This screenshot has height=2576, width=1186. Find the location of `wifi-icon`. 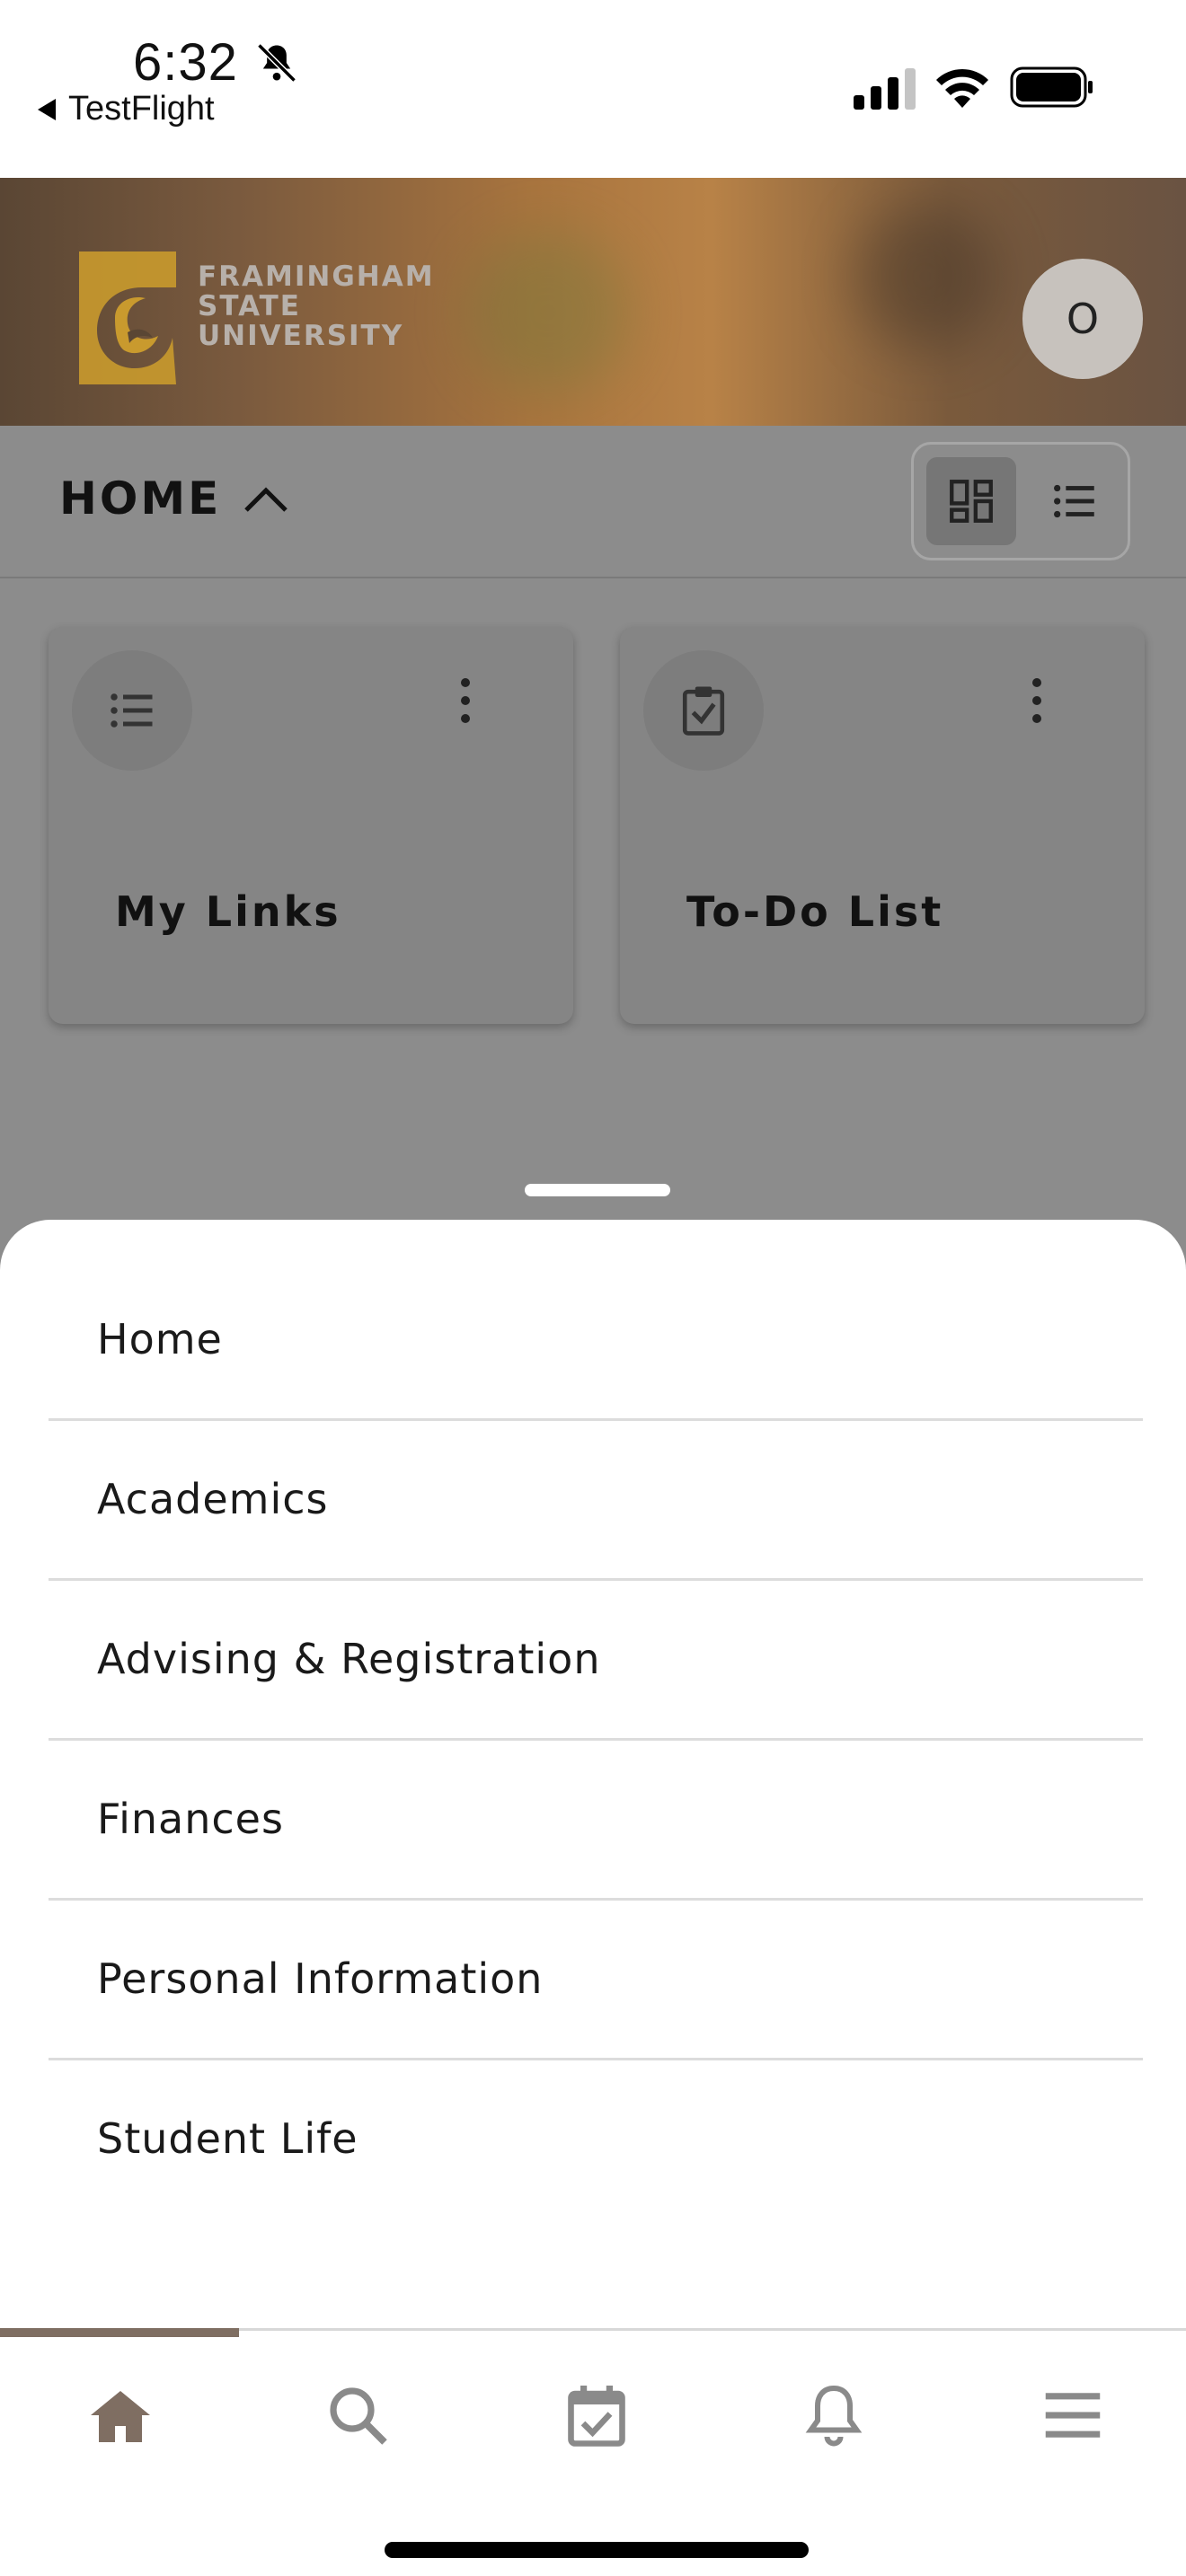

wifi-icon is located at coordinates (962, 88).